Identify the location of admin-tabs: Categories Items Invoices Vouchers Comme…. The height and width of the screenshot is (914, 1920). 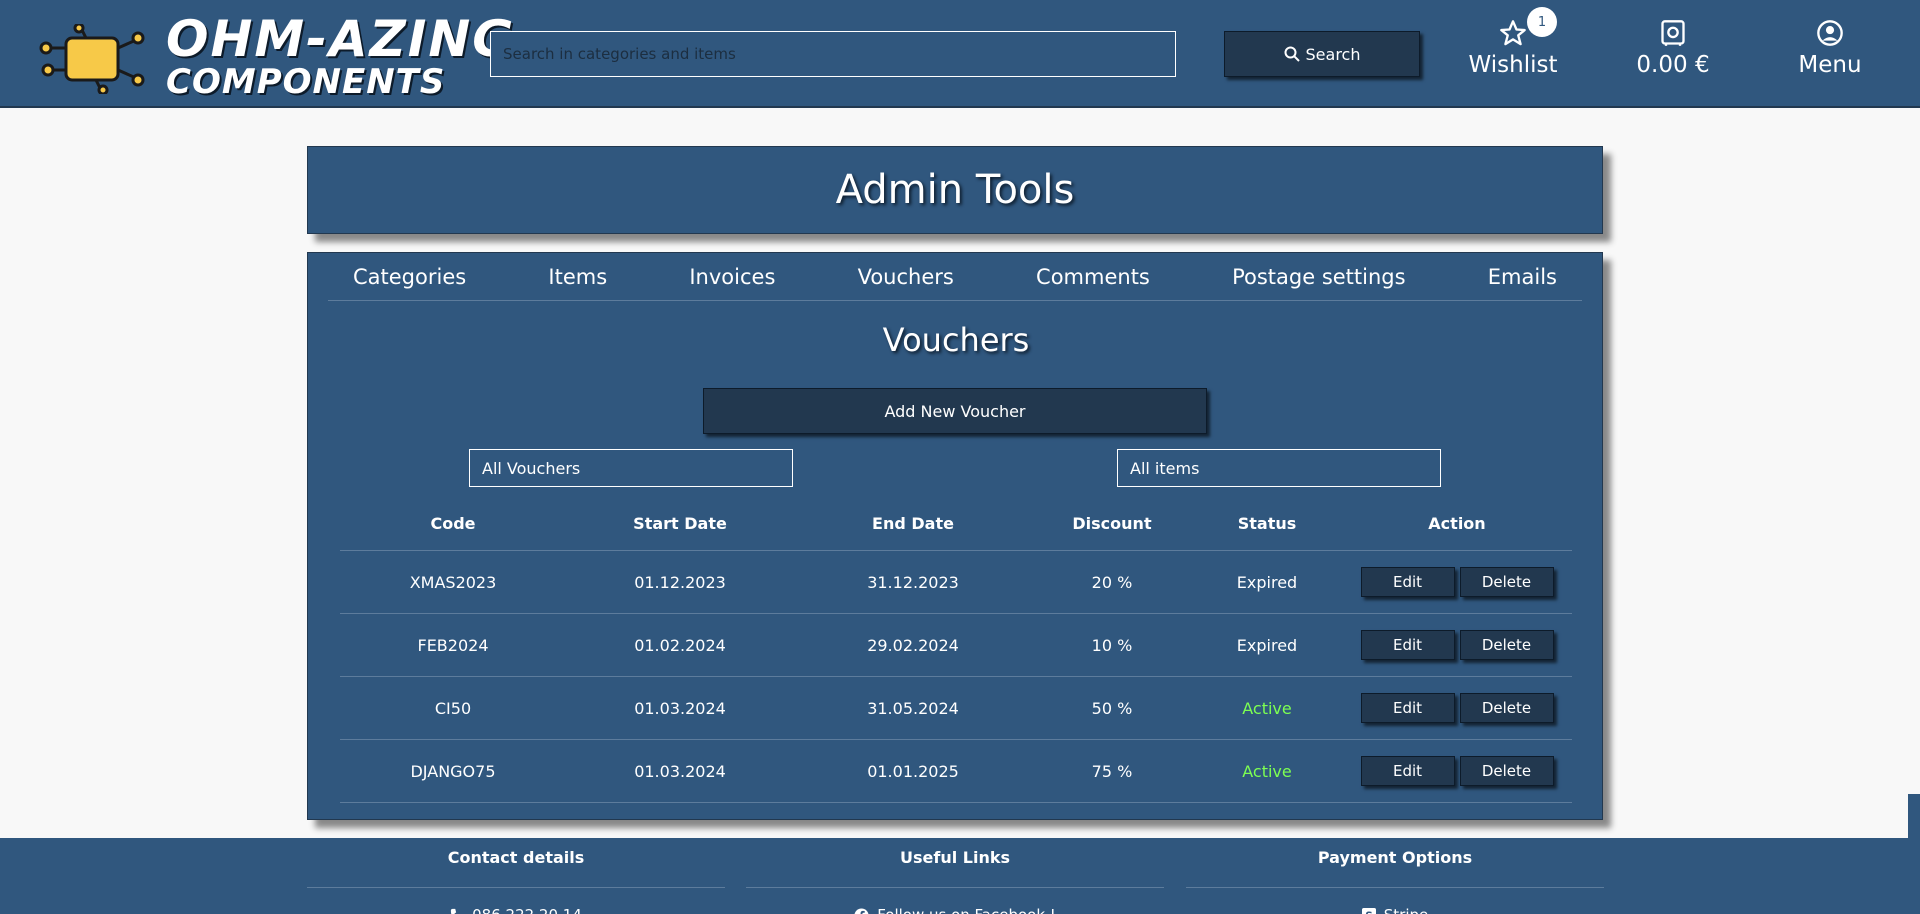
(955, 277).